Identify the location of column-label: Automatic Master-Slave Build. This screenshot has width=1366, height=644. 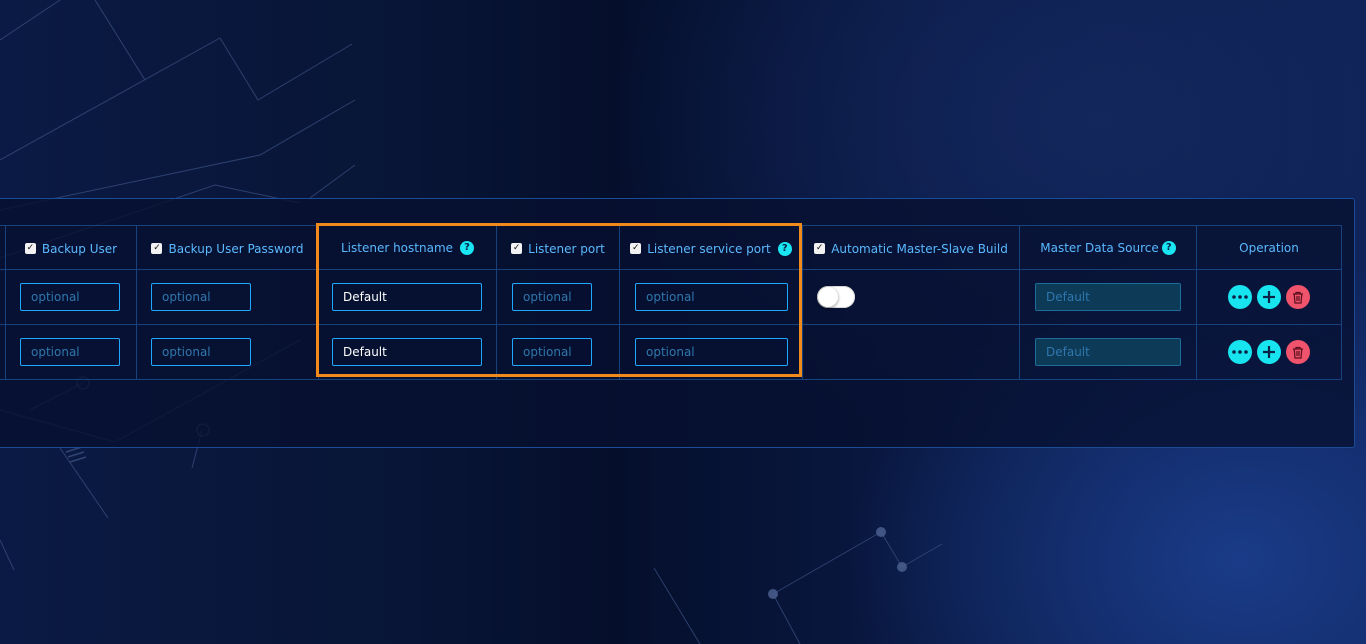
(919, 248).